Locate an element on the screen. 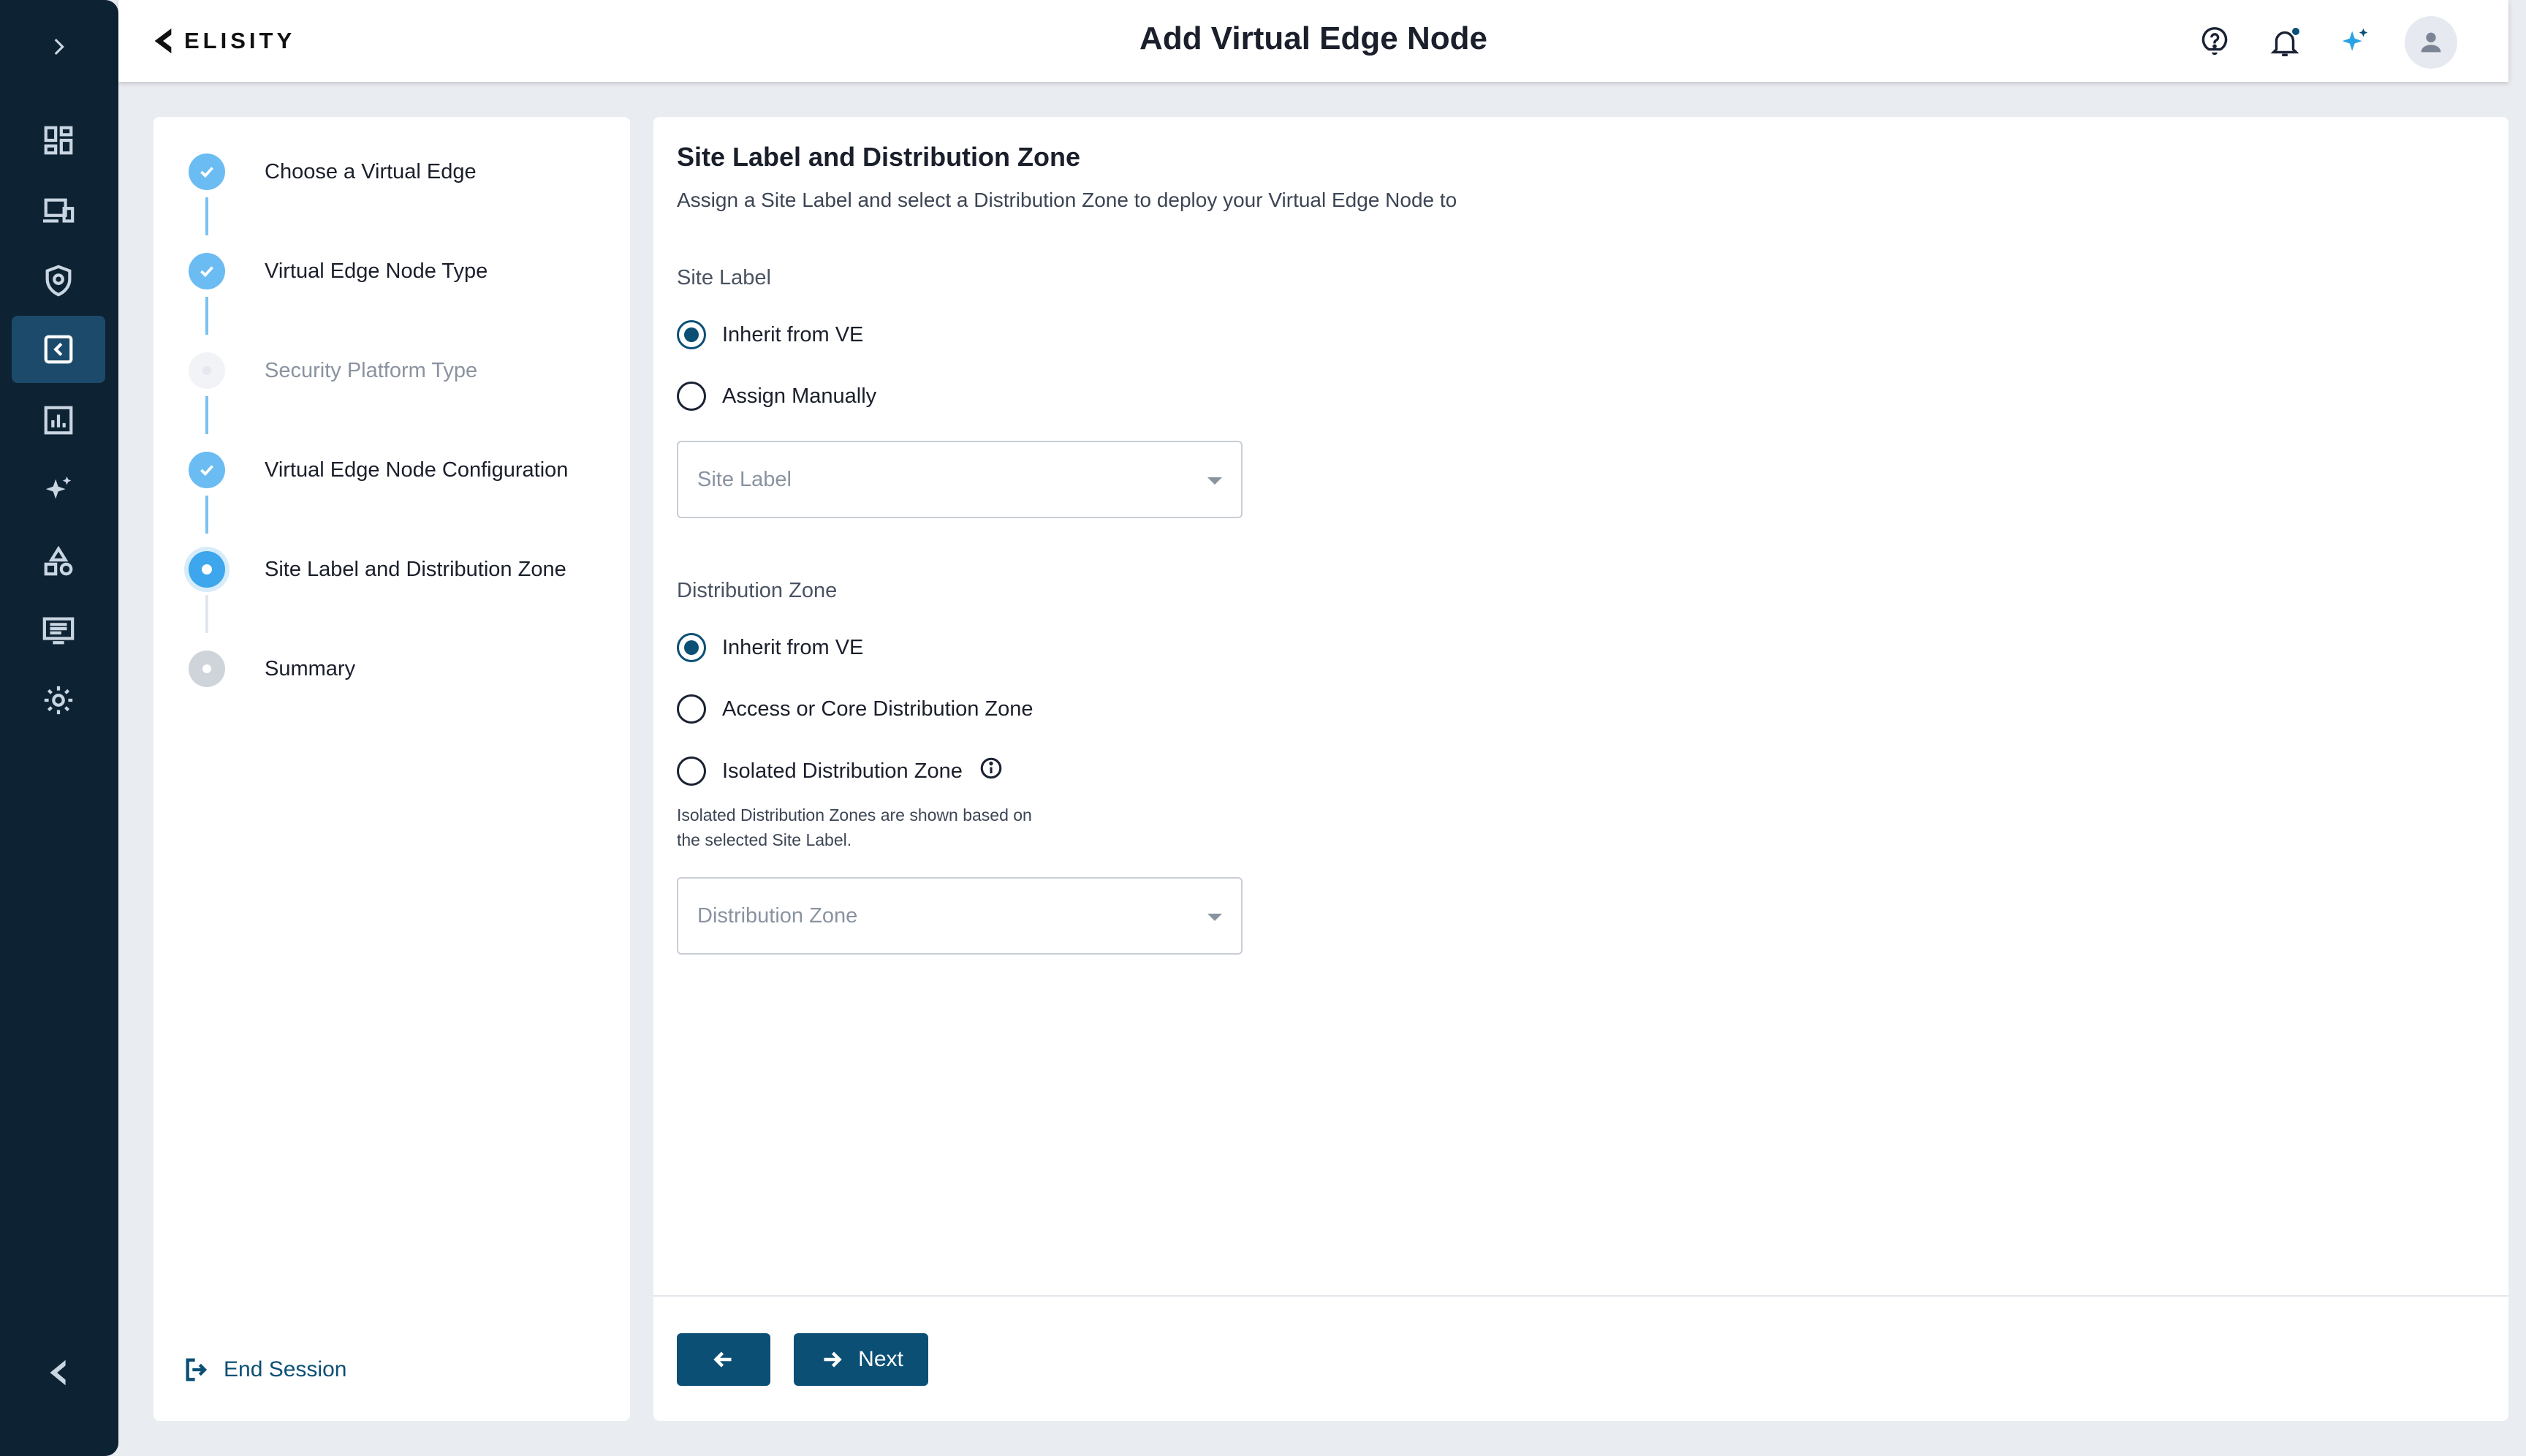  help-icon is located at coordinates (2214, 42).